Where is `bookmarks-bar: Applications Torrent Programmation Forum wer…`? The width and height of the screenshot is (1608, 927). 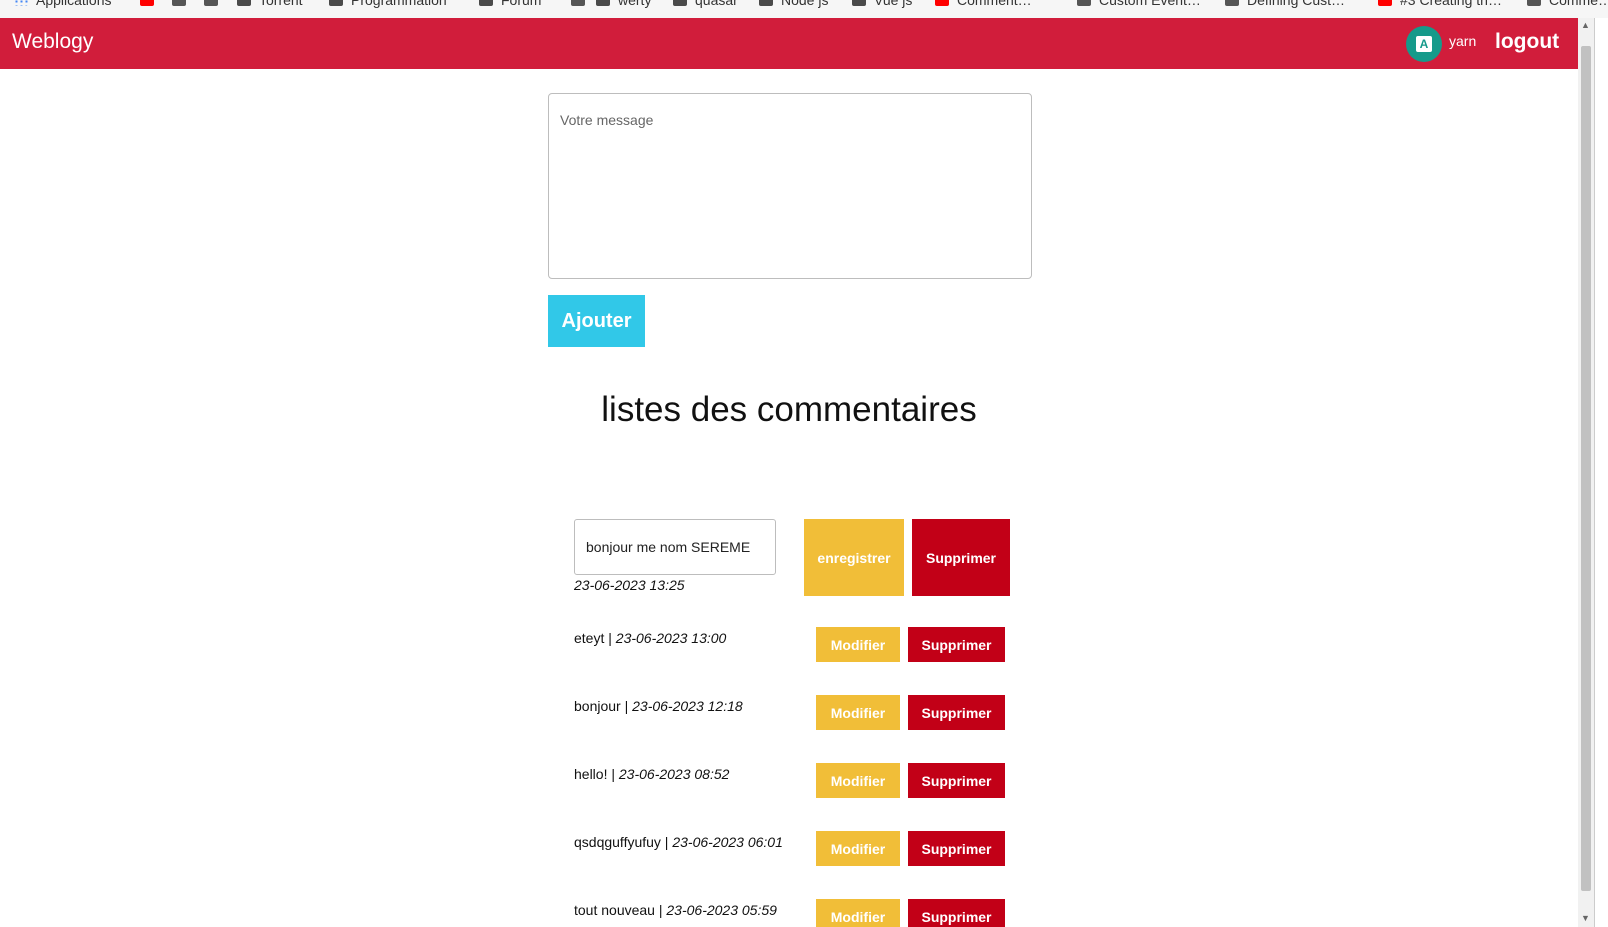
bookmarks-bar: Applications Torrent Programmation Forum wer… is located at coordinates (804, 9).